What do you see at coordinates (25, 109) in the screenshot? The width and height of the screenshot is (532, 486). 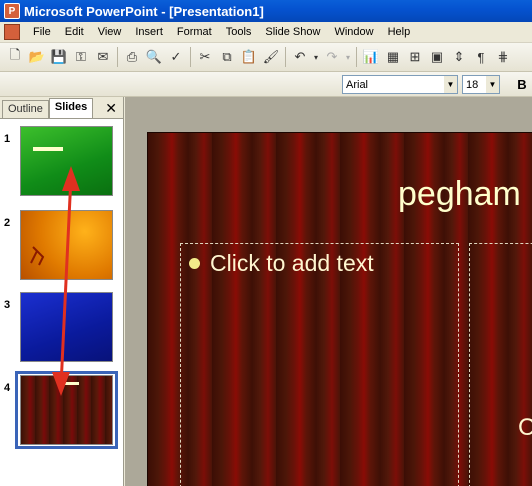 I see `tab-outline: Outline` at bounding box center [25, 109].